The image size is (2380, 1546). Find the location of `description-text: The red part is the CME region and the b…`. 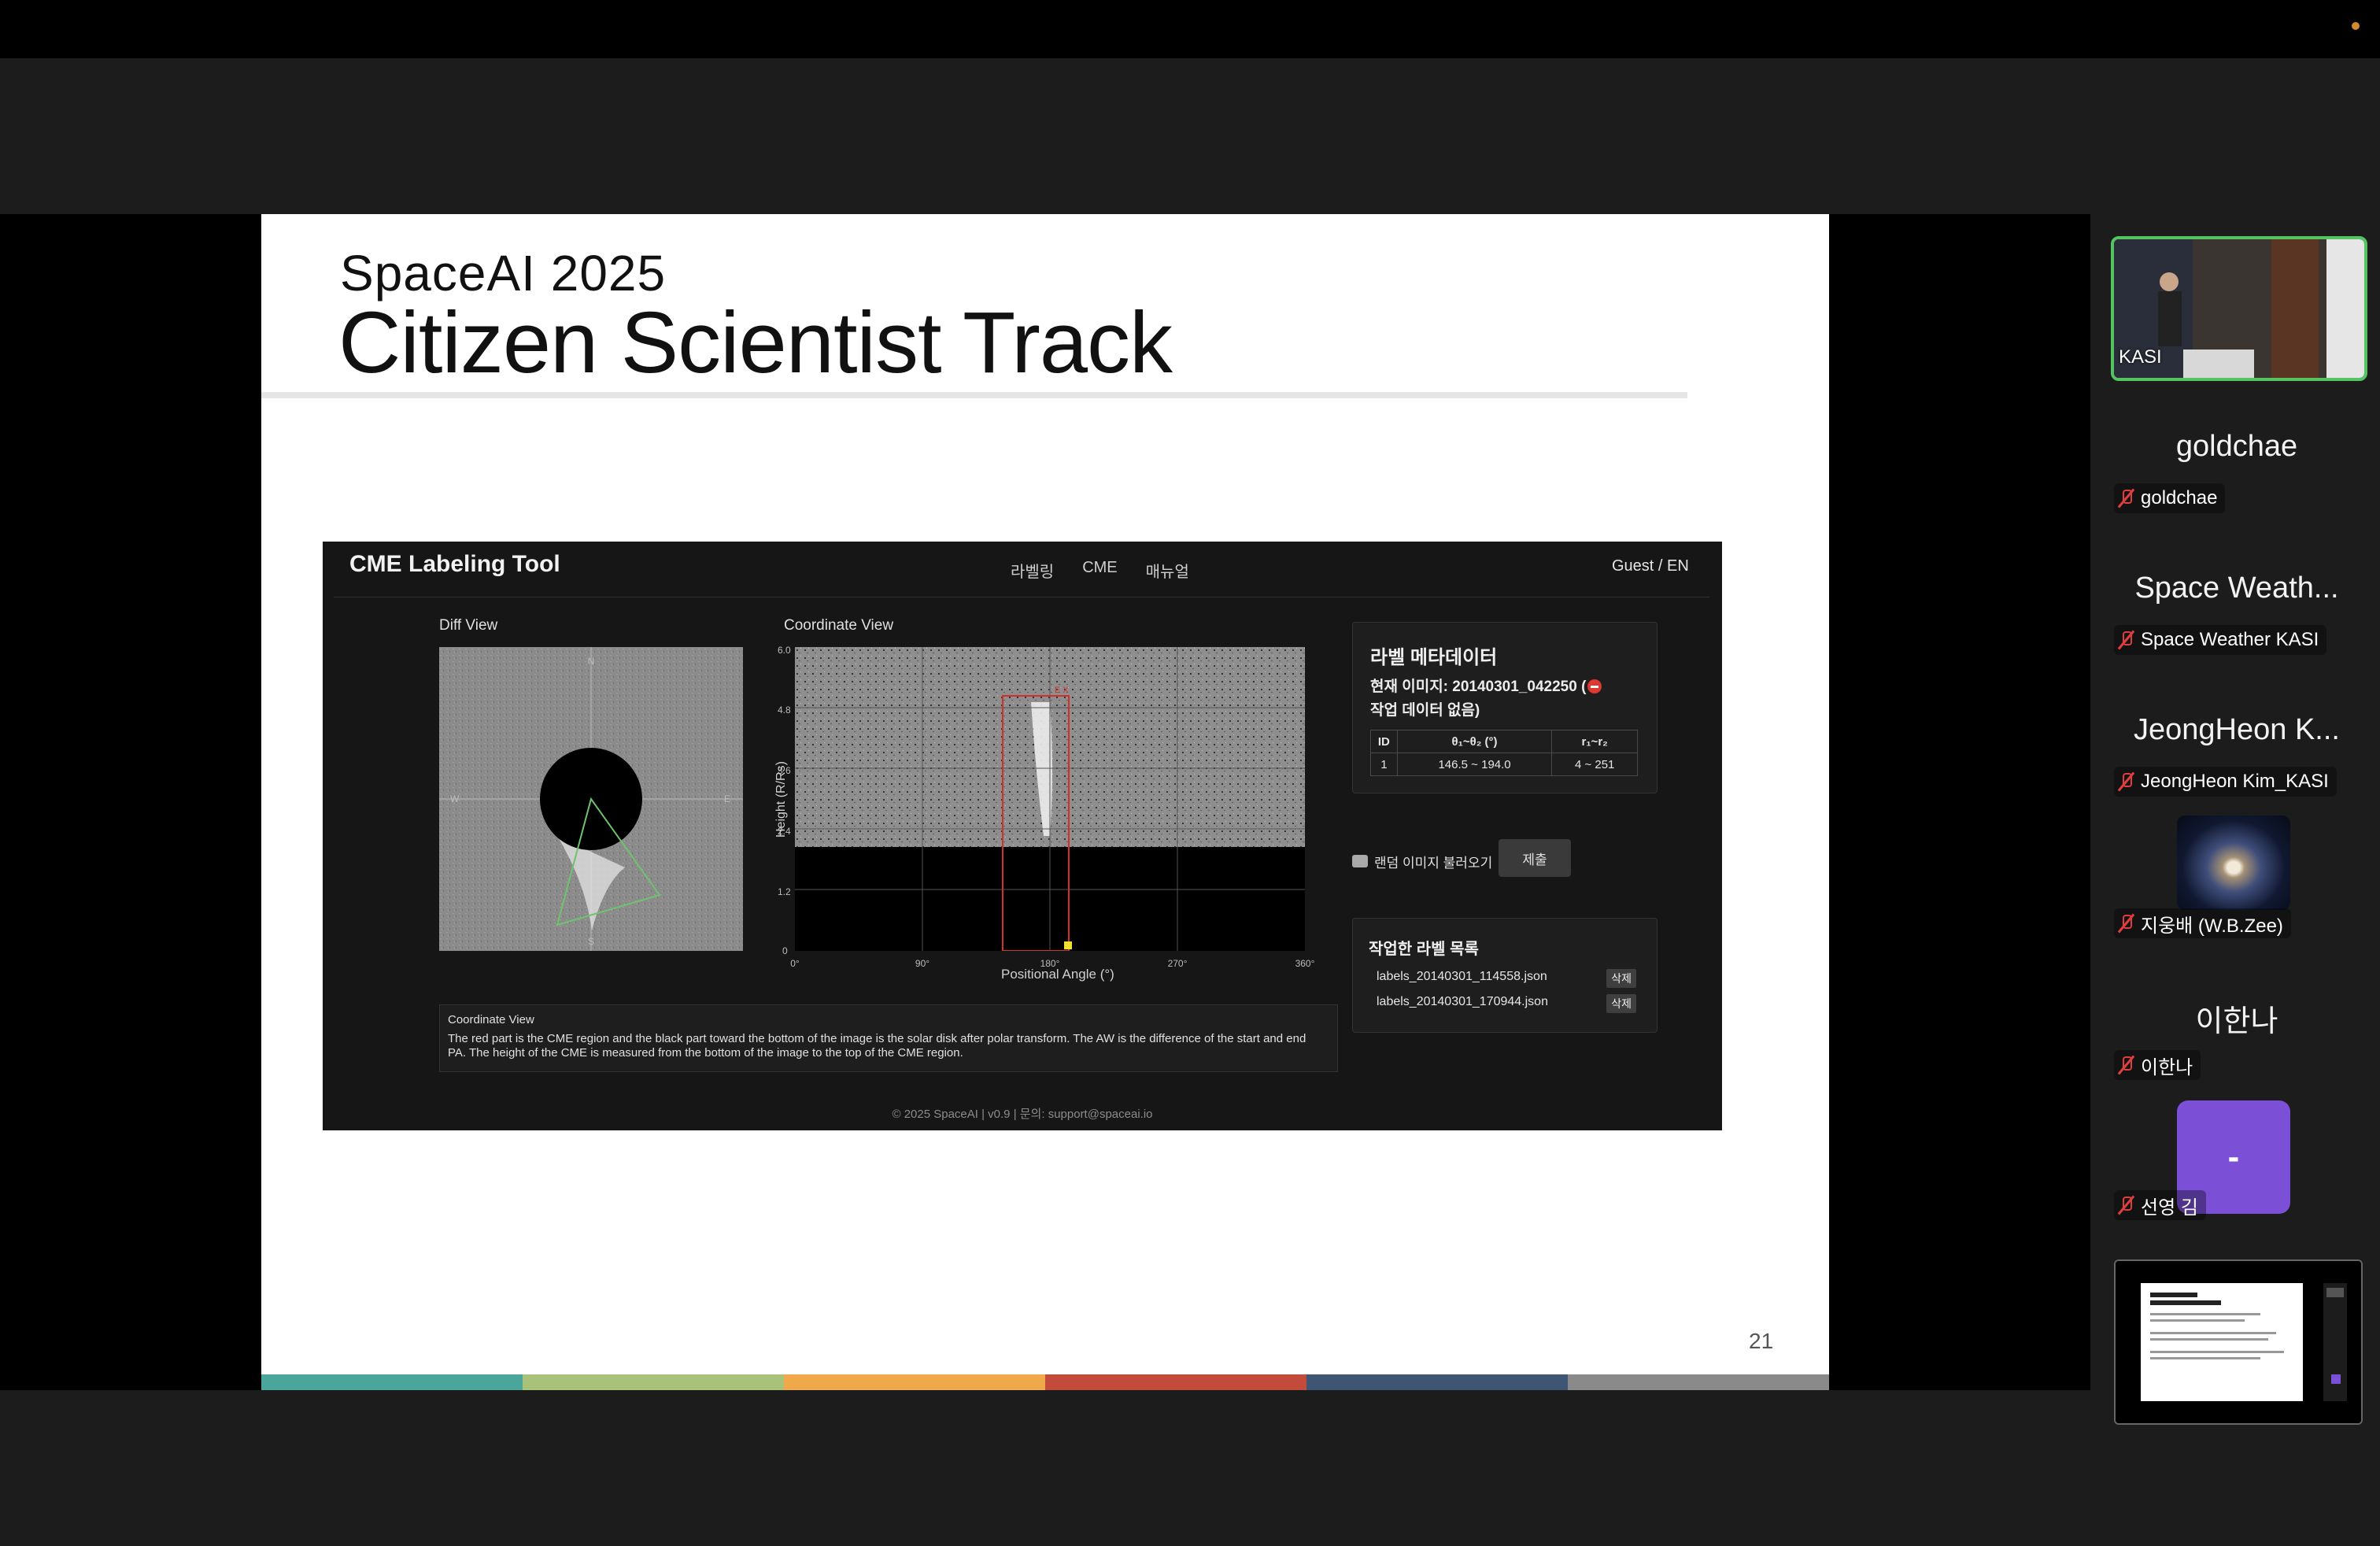

description-text: The red part is the CME region and the b… is located at coordinates (877, 1046).